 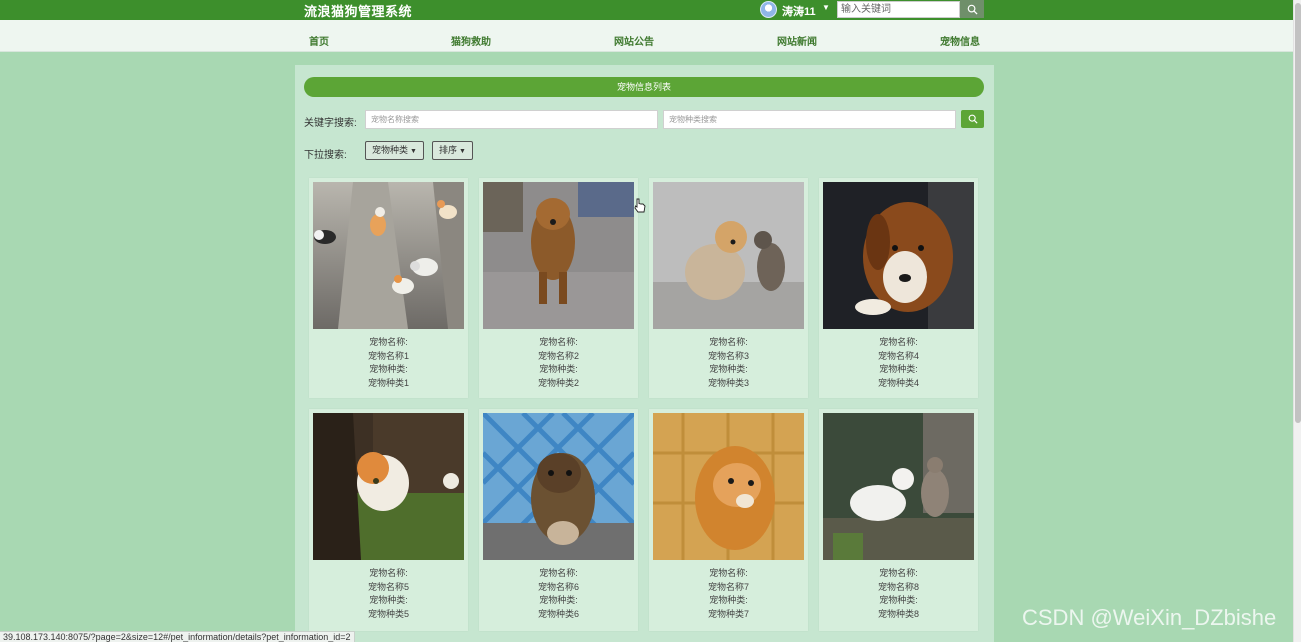 I want to click on pet-info: 宠物名称: 宠物名称8 宠物种类: 宠物种类8, so click(x=898, y=594).